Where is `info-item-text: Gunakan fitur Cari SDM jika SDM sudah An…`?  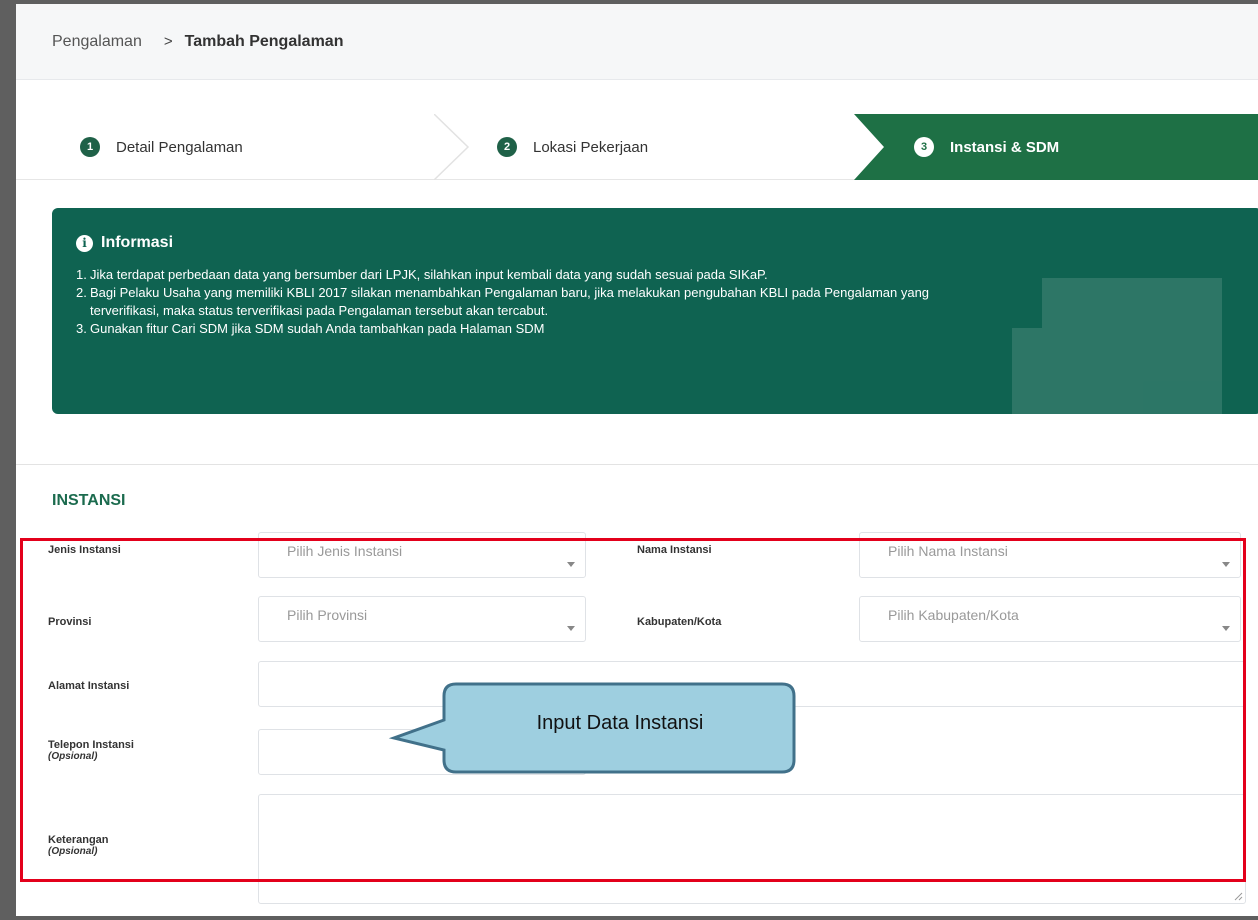
info-item-text: Gunakan fitur Cari SDM jika SDM sudah An… is located at coordinates (317, 328).